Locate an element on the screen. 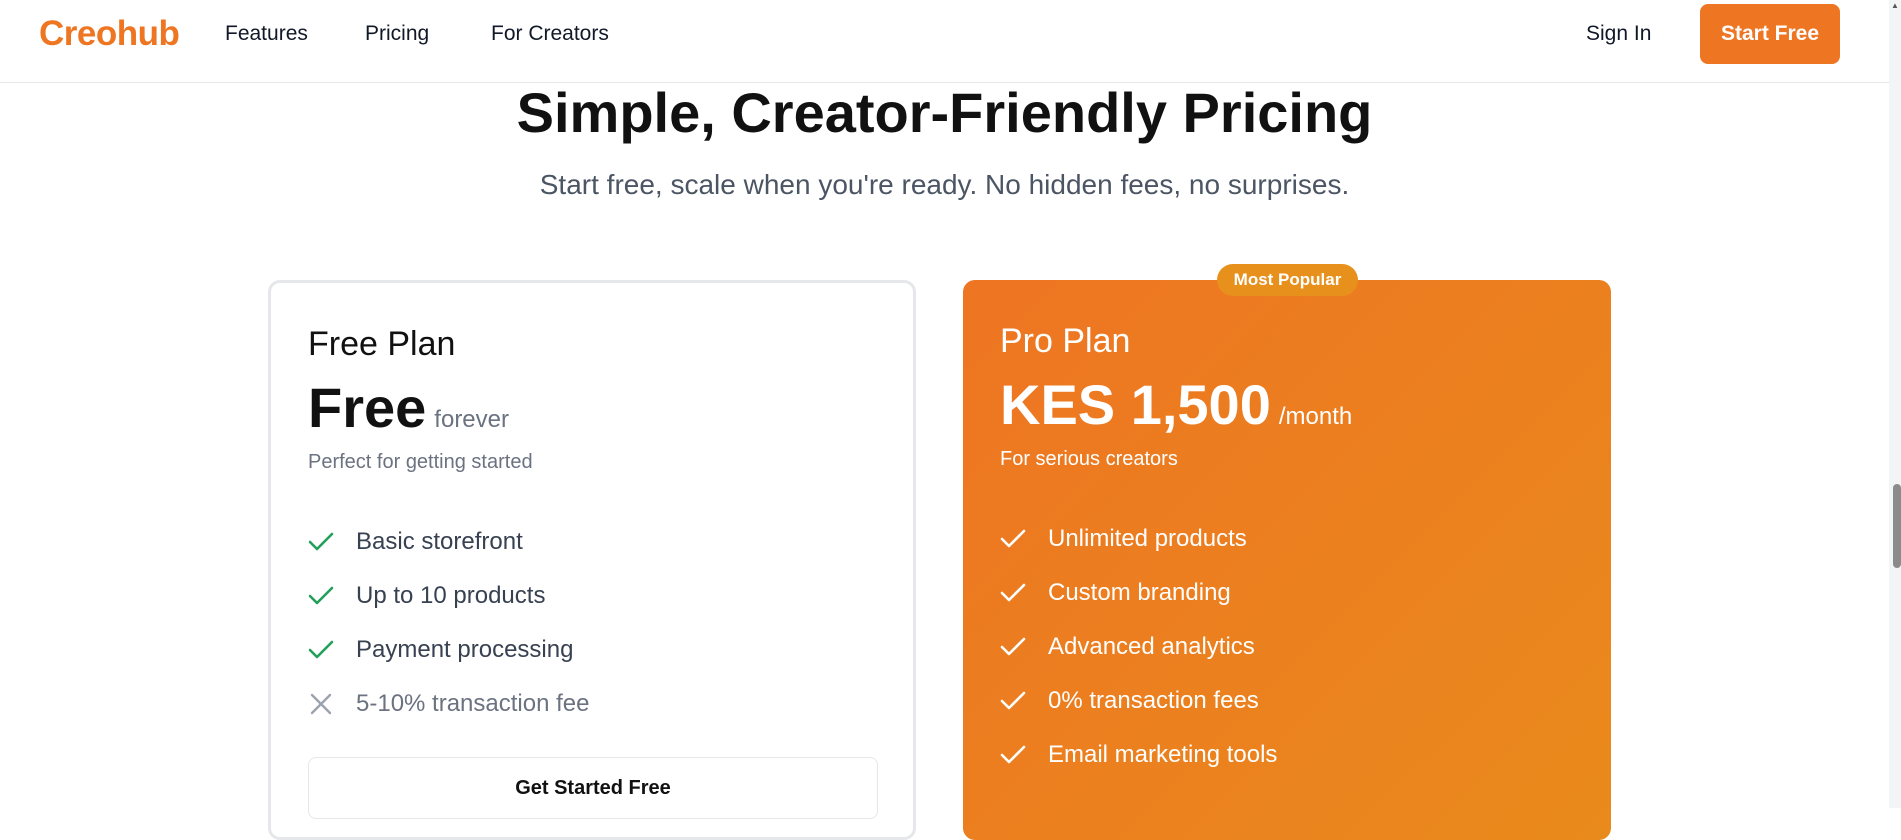 This screenshot has height=840, width=1901. feature-label: Up to 10 products is located at coordinates (451, 595).